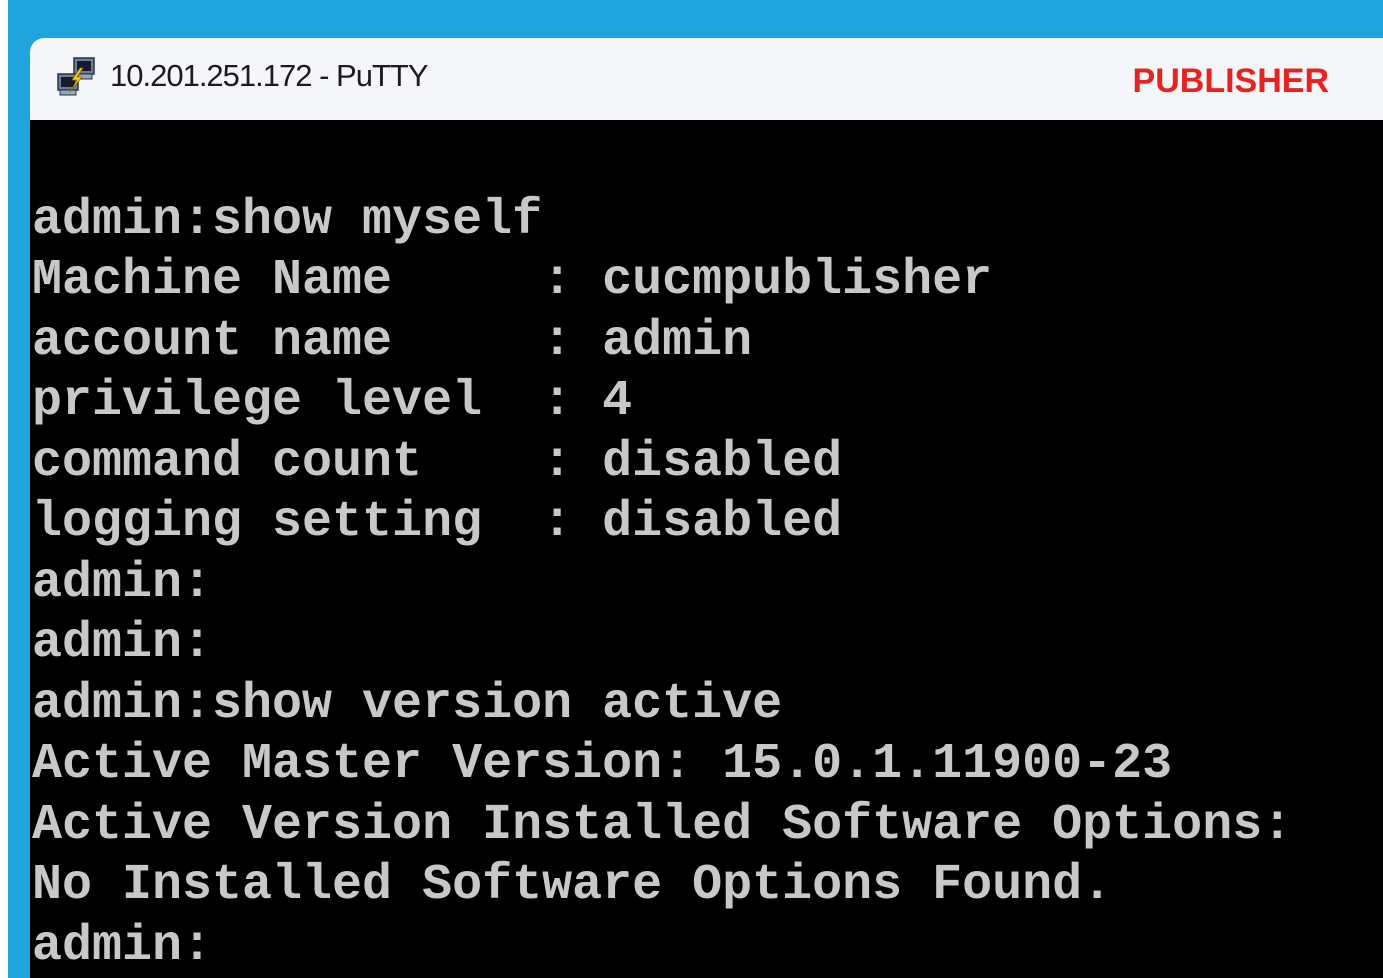 This screenshot has width=1383, height=978. I want to click on title-bar: 10.201.251.172 - PuTTY PUBLISHER, so click(706, 79).